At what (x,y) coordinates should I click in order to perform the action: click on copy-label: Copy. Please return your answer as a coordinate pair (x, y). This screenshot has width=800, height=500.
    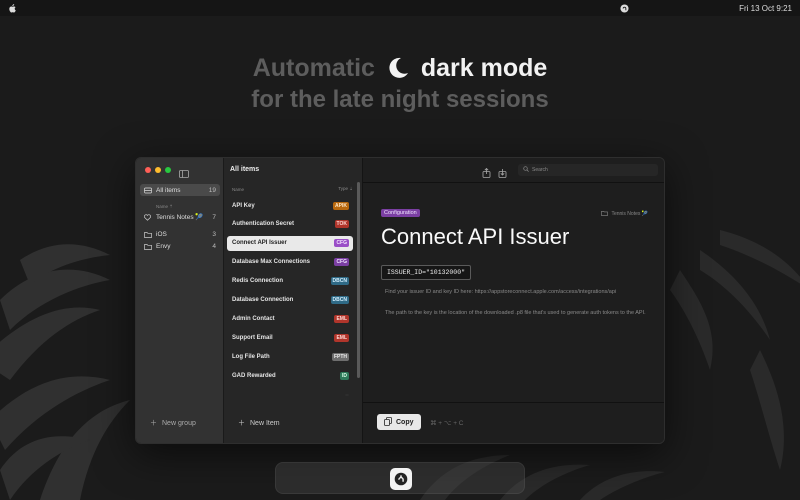
    Looking at the image, I should click on (405, 422).